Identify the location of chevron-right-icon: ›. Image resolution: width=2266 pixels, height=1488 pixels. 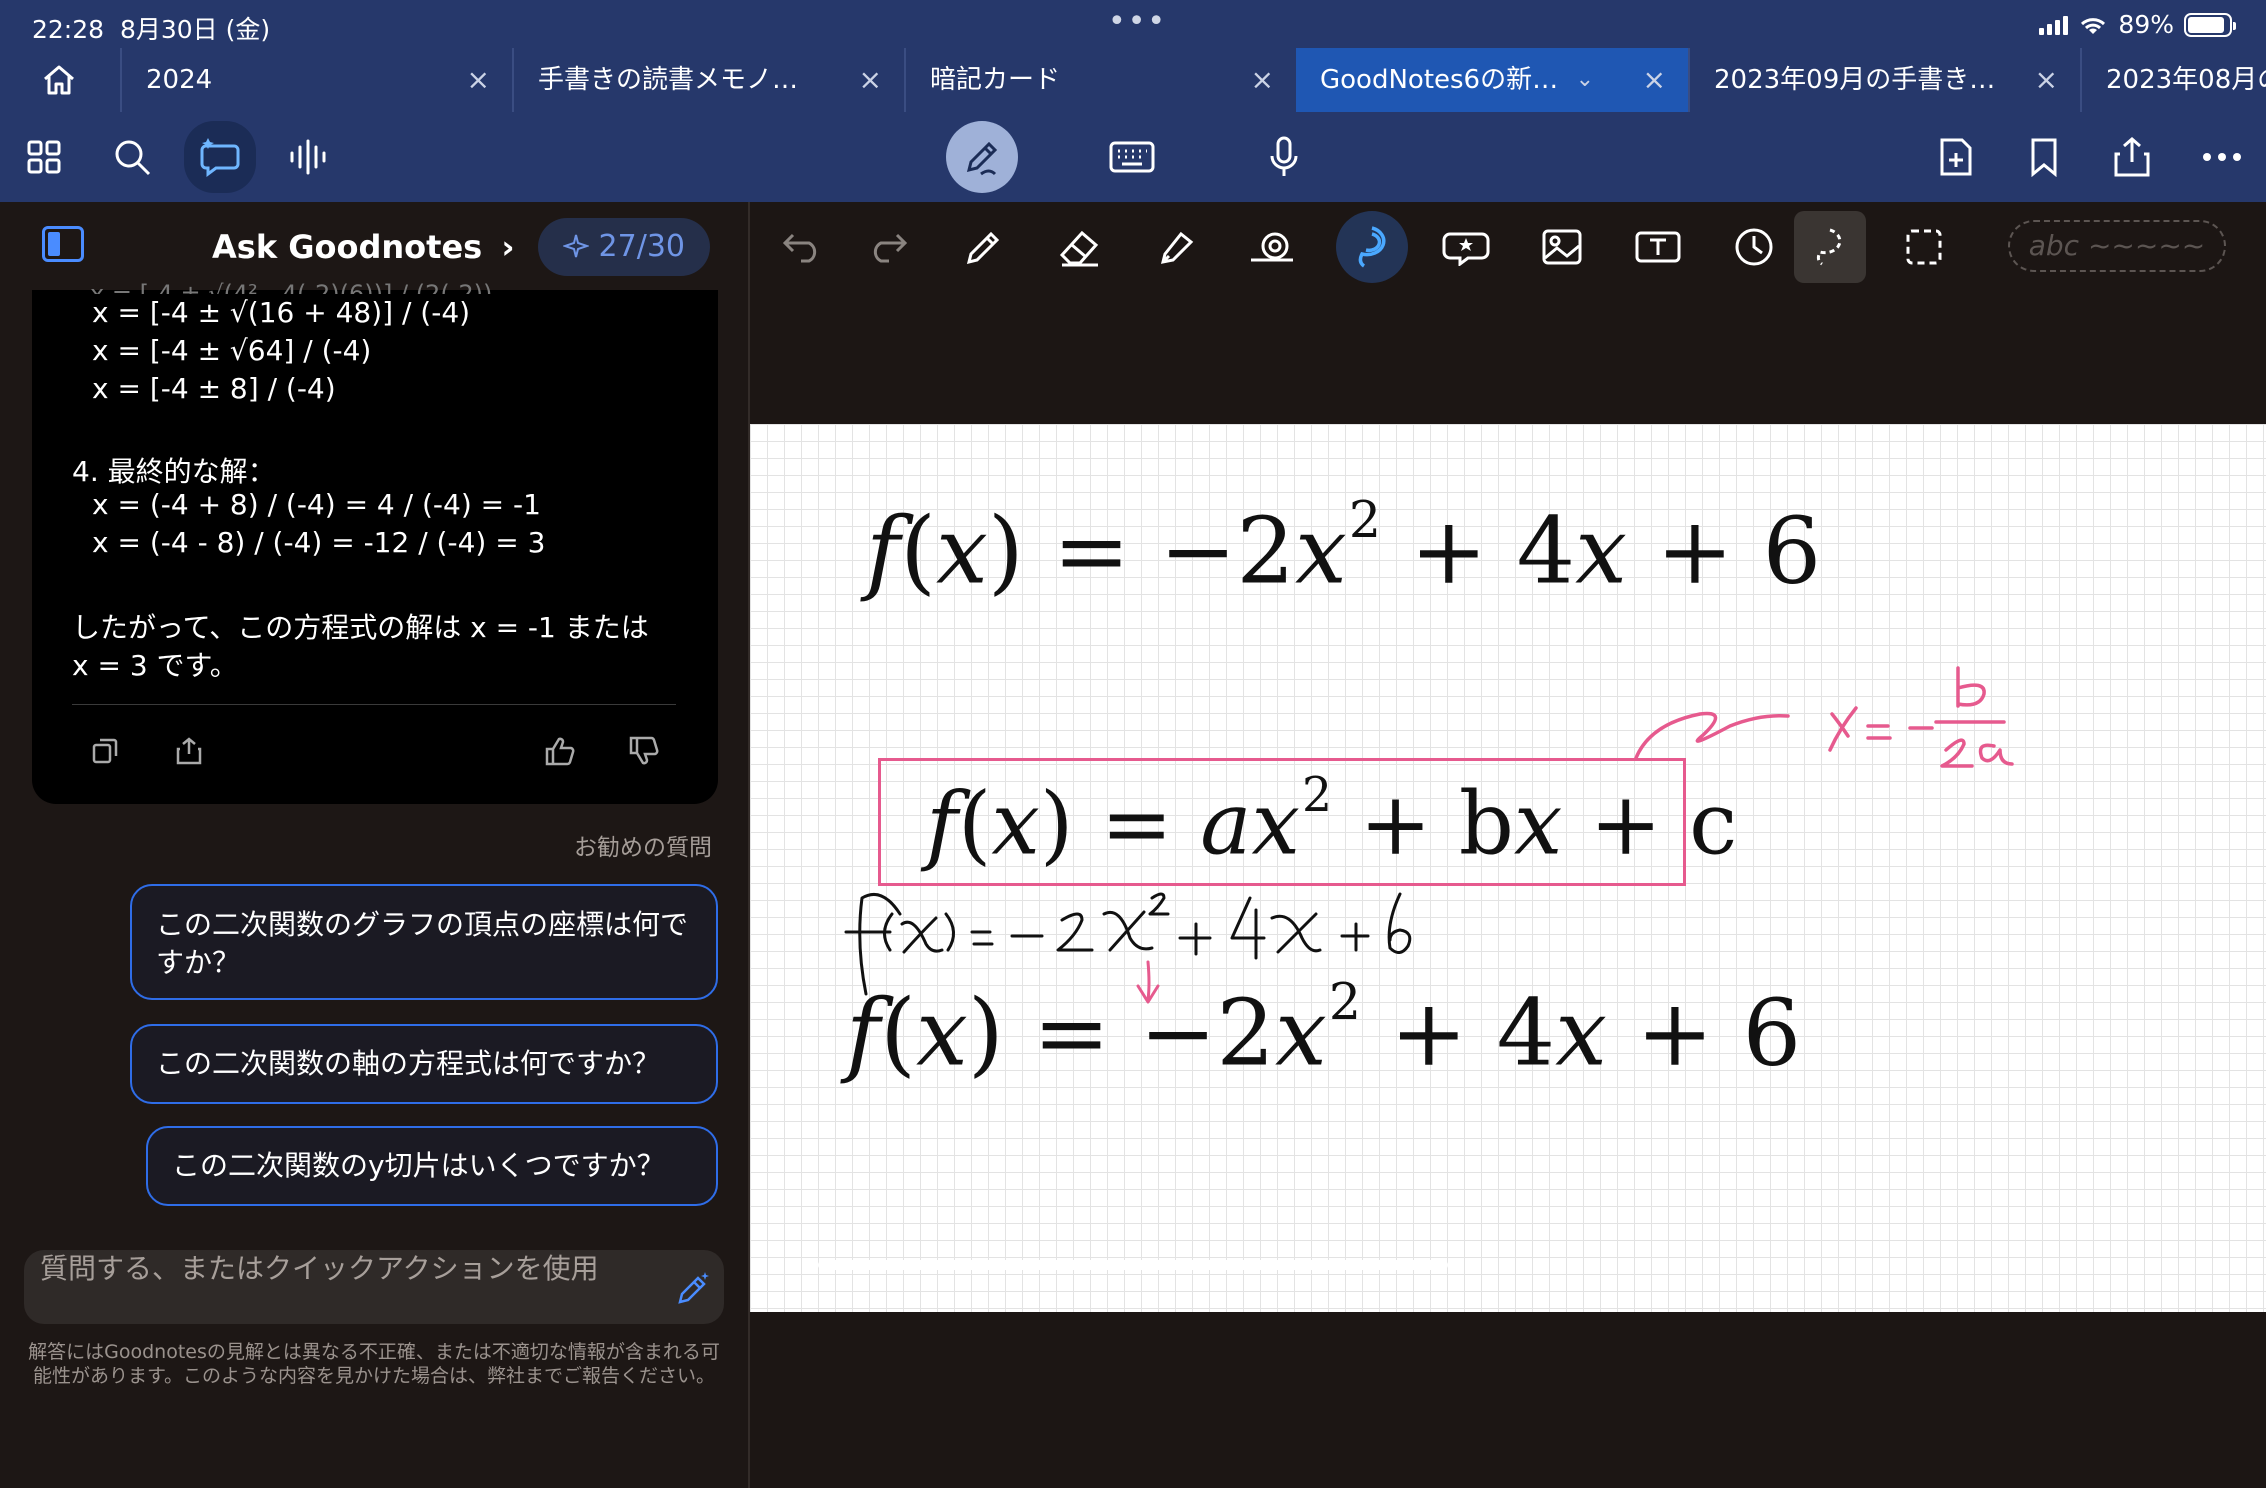
(508, 247).